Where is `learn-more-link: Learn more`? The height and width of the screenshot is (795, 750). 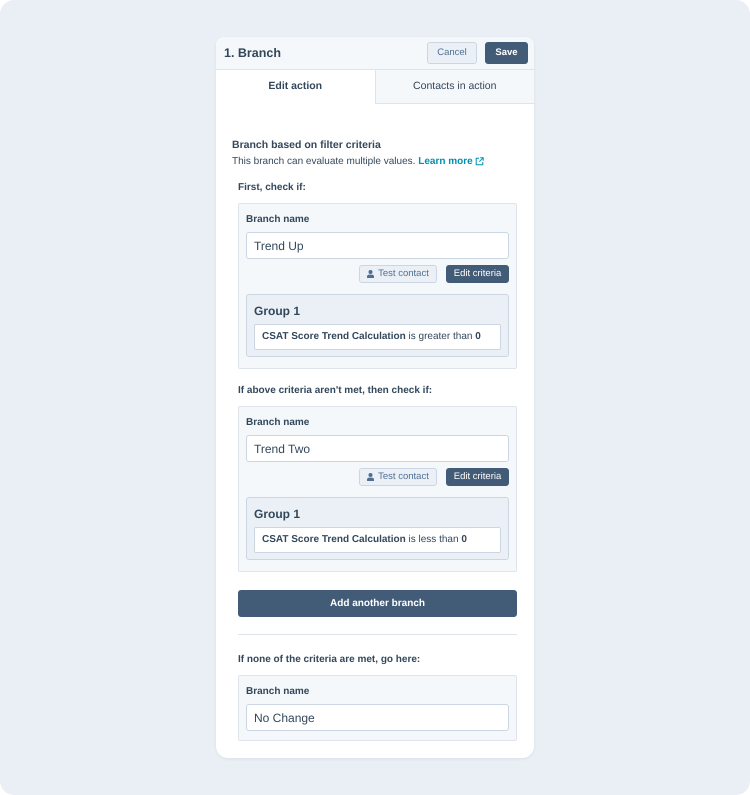
learn-more-link: Learn more is located at coordinates (451, 161).